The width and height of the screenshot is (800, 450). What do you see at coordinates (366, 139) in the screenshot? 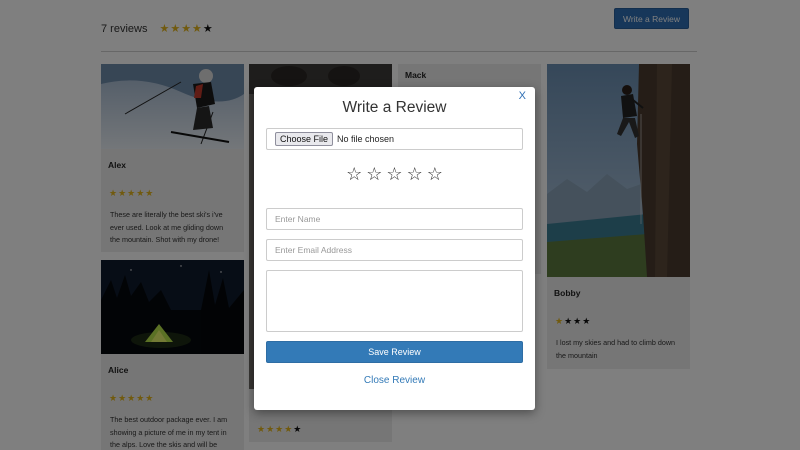
I see `file-status: No file chosen` at bounding box center [366, 139].